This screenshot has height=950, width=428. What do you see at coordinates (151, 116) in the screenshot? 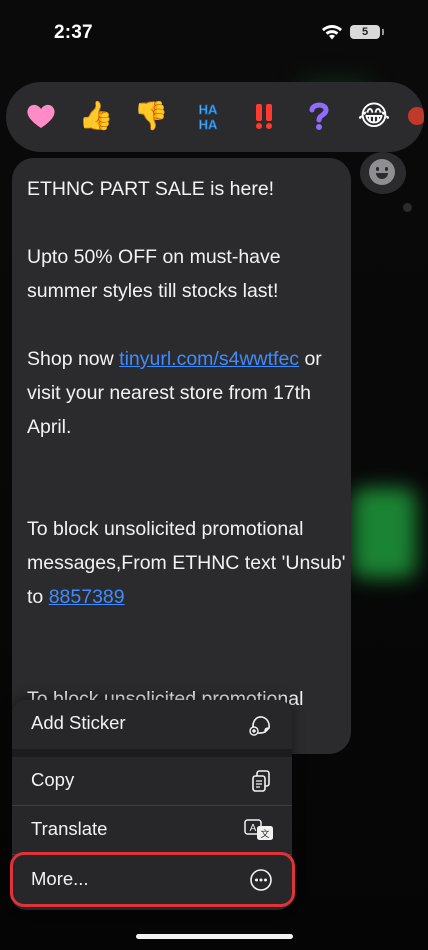
I see `thumbs-down-emoji-icon: 👎` at bounding box center [151, 116].